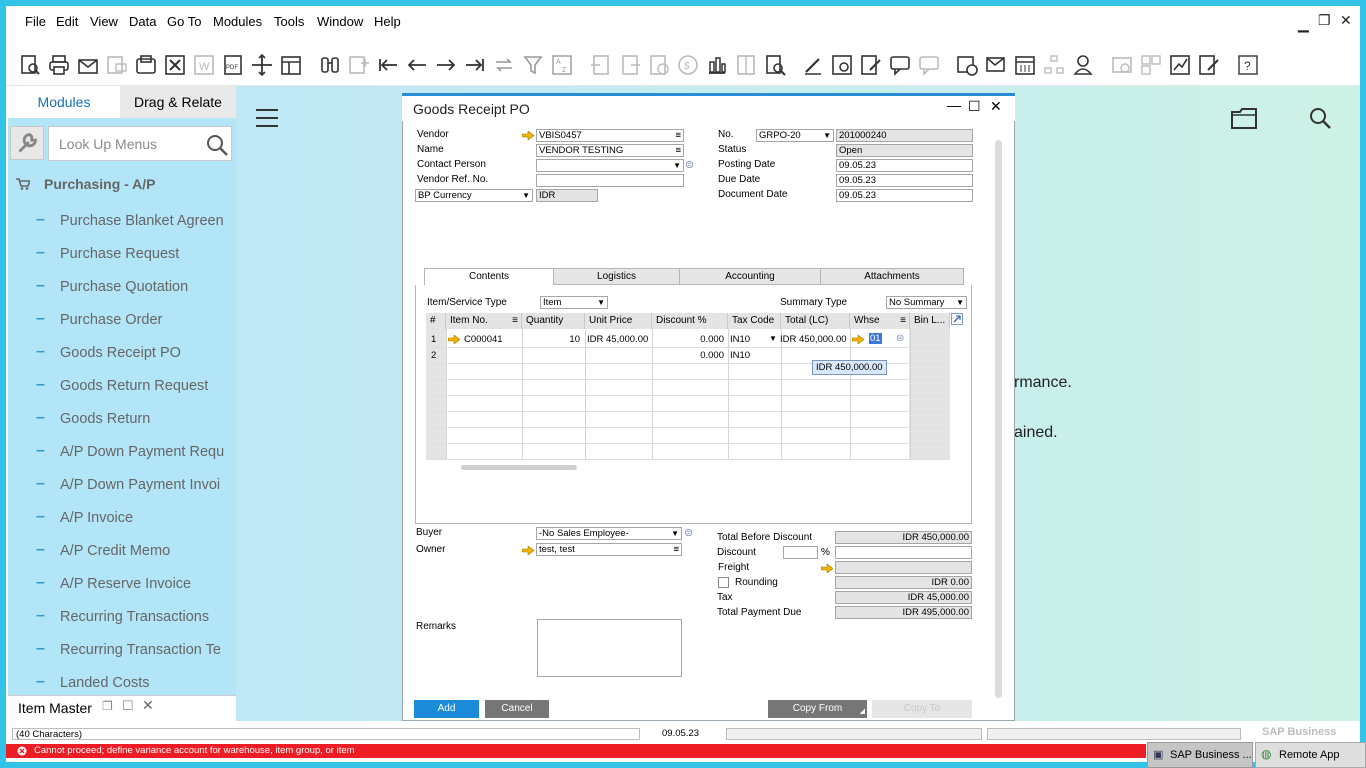 This screenshot has width=1366, height=768. What do you see at coordinates (800, 552) in the screenshot?
I see `discount-percent-field` at bounding box center [800, 552].